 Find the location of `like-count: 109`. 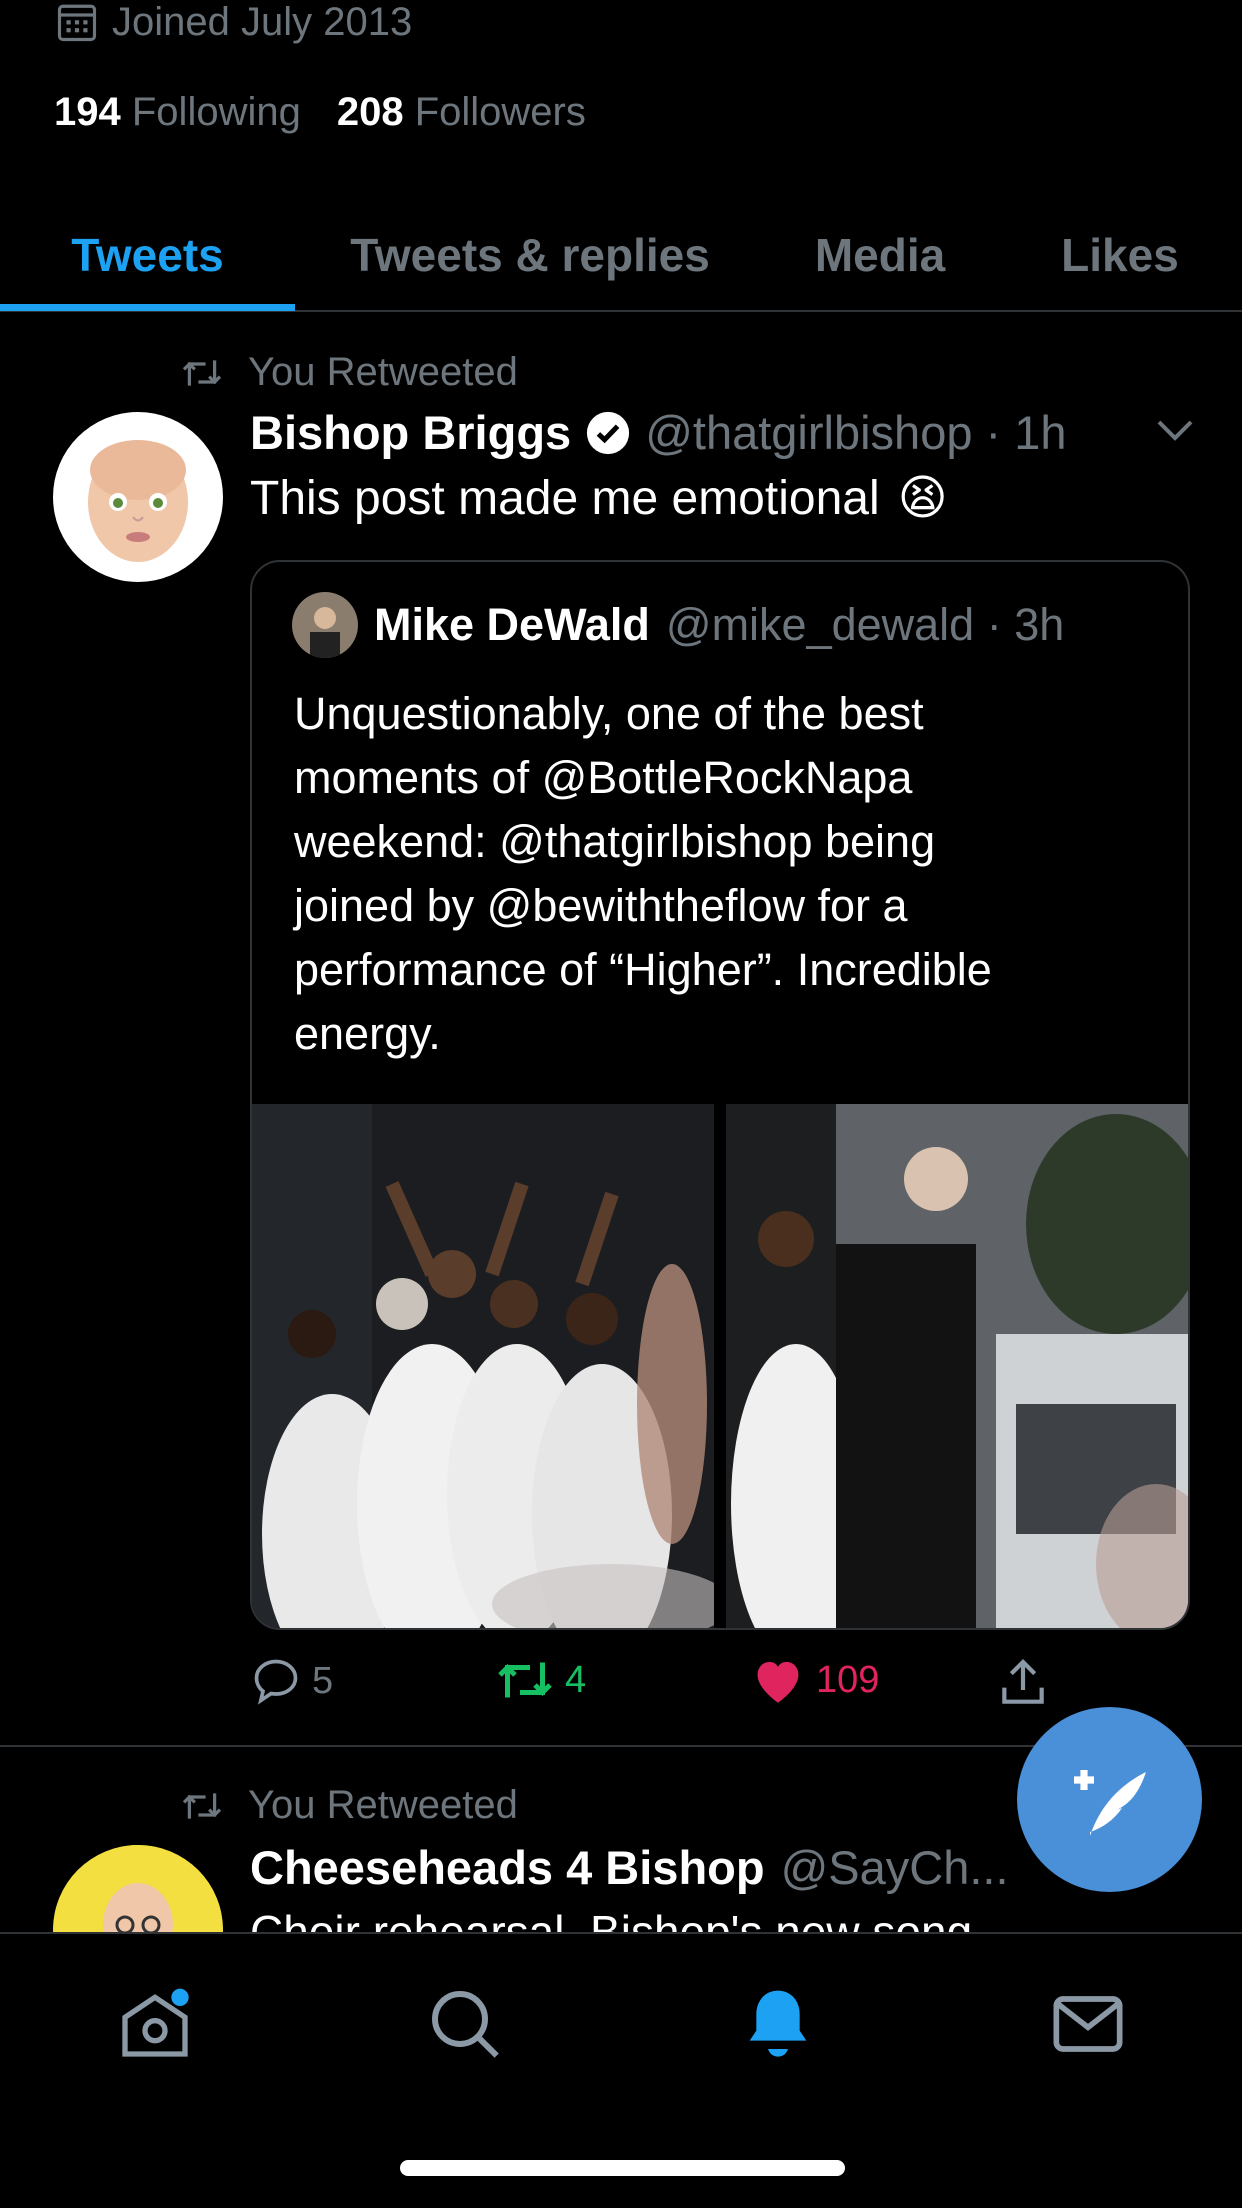

like-count: 109 is located at coordinates (848, 1679).